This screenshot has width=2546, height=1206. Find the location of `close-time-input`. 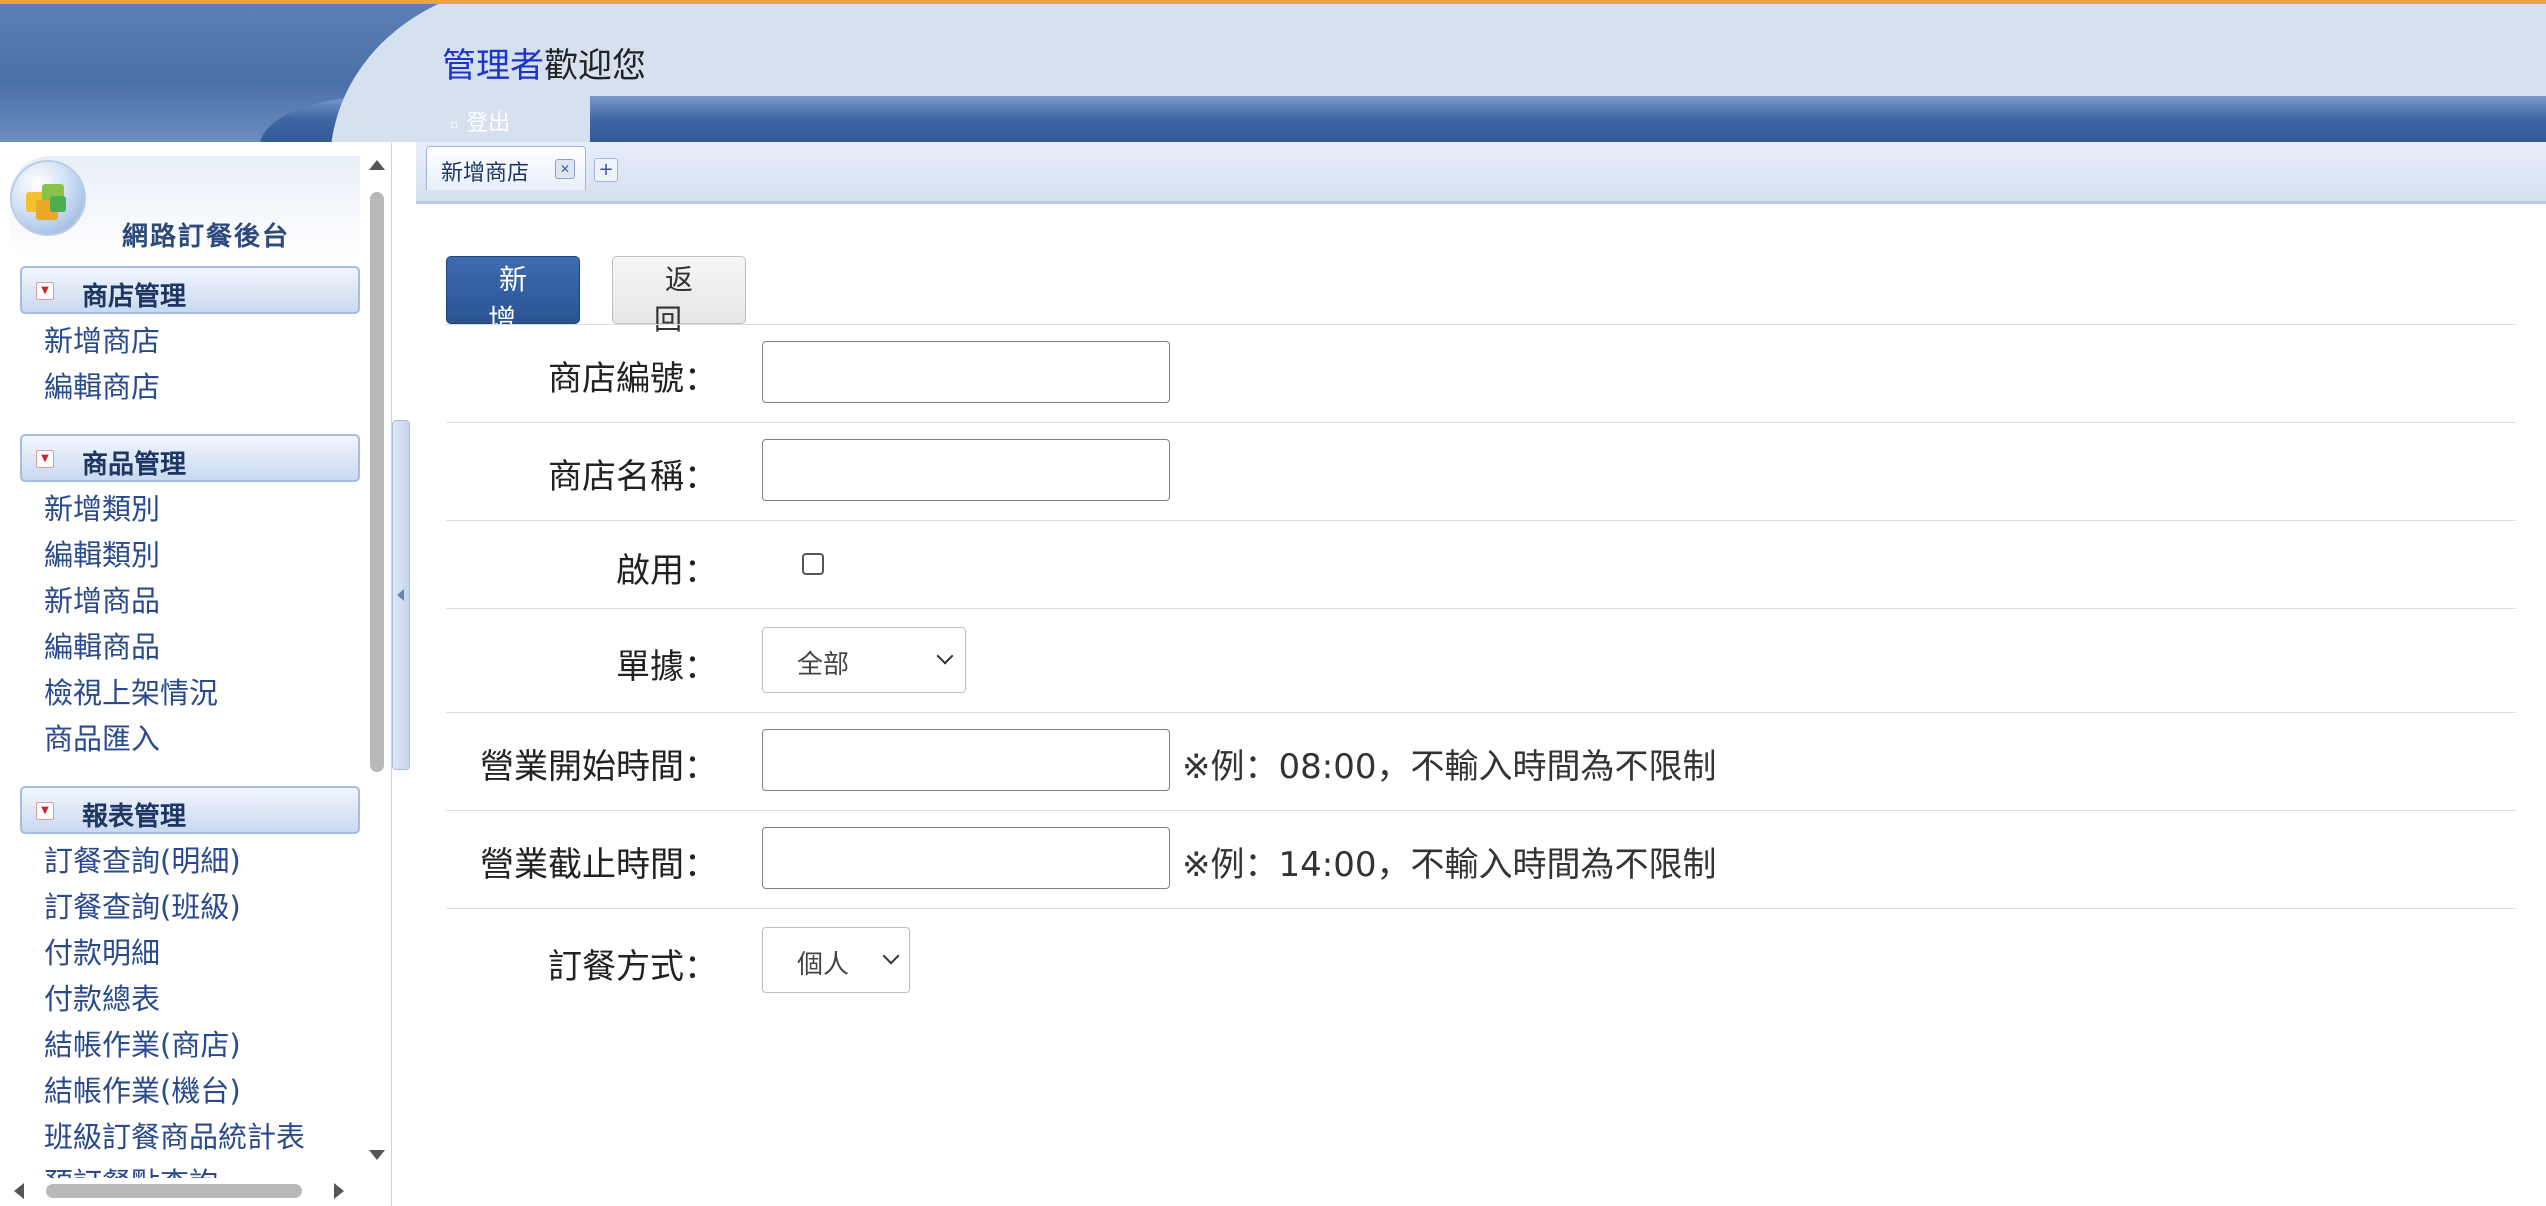

close-time-input is located at coordinates (966, 858).